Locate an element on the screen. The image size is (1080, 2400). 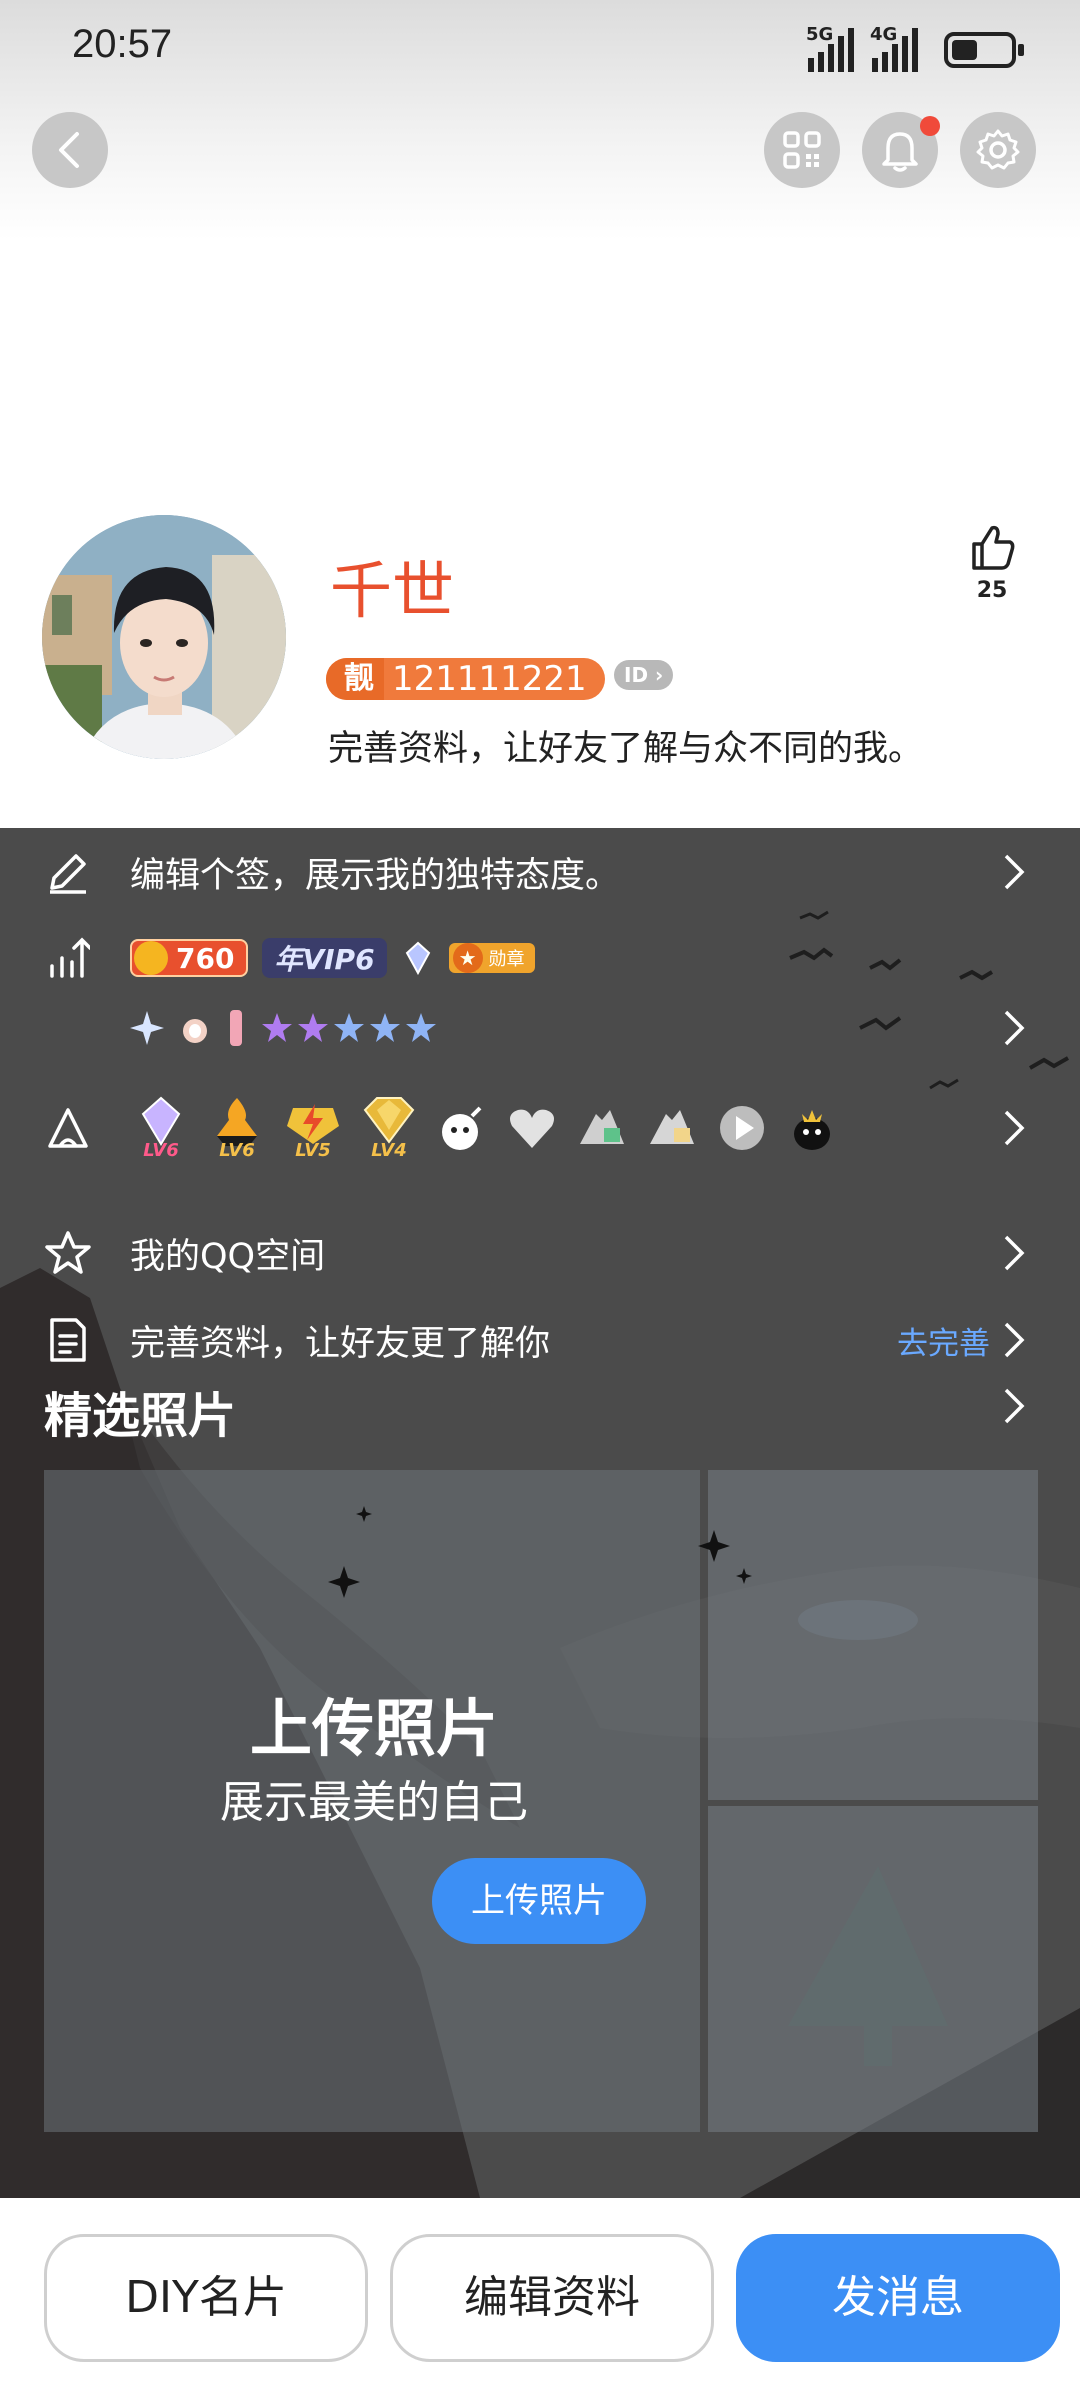
battery-icon is located at coordinates (984, 50).